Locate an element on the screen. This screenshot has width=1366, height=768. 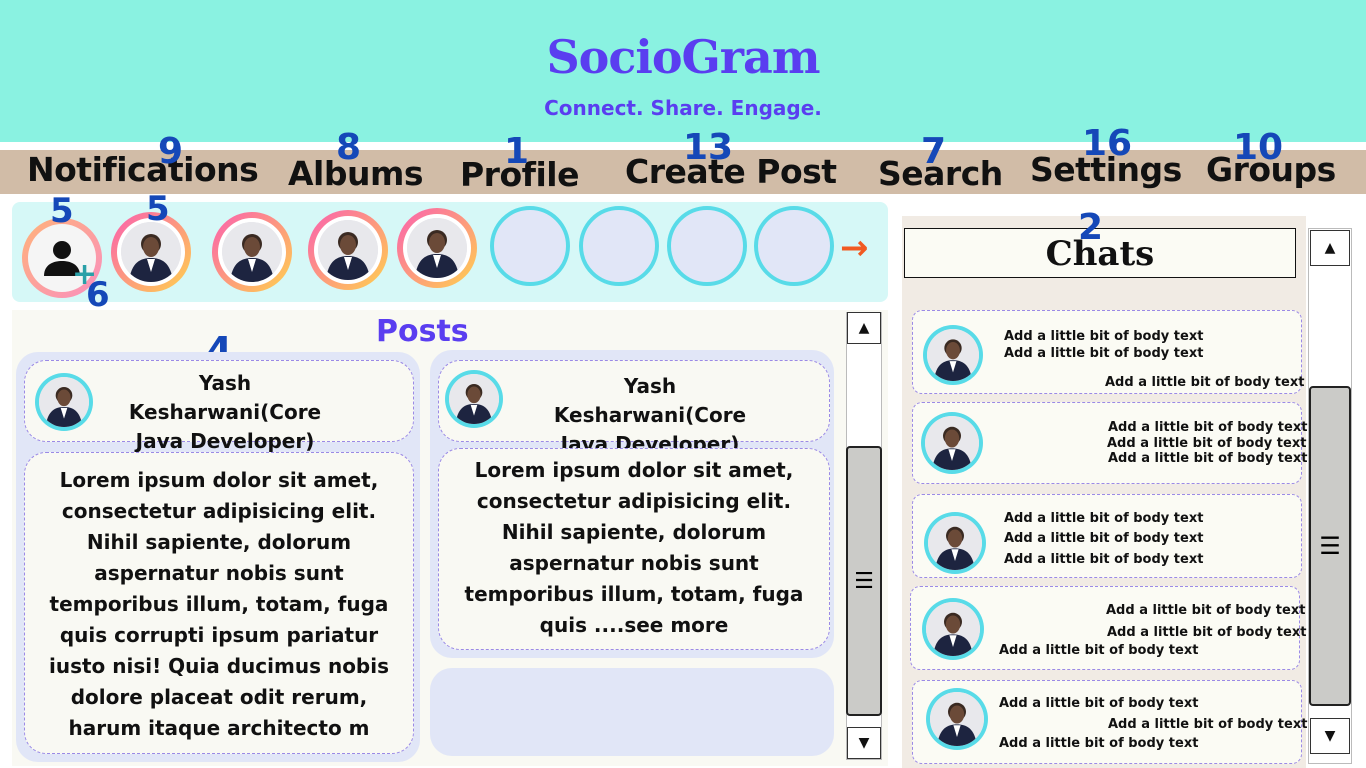
story-badge: 5 is located at coordinates (158, 209).